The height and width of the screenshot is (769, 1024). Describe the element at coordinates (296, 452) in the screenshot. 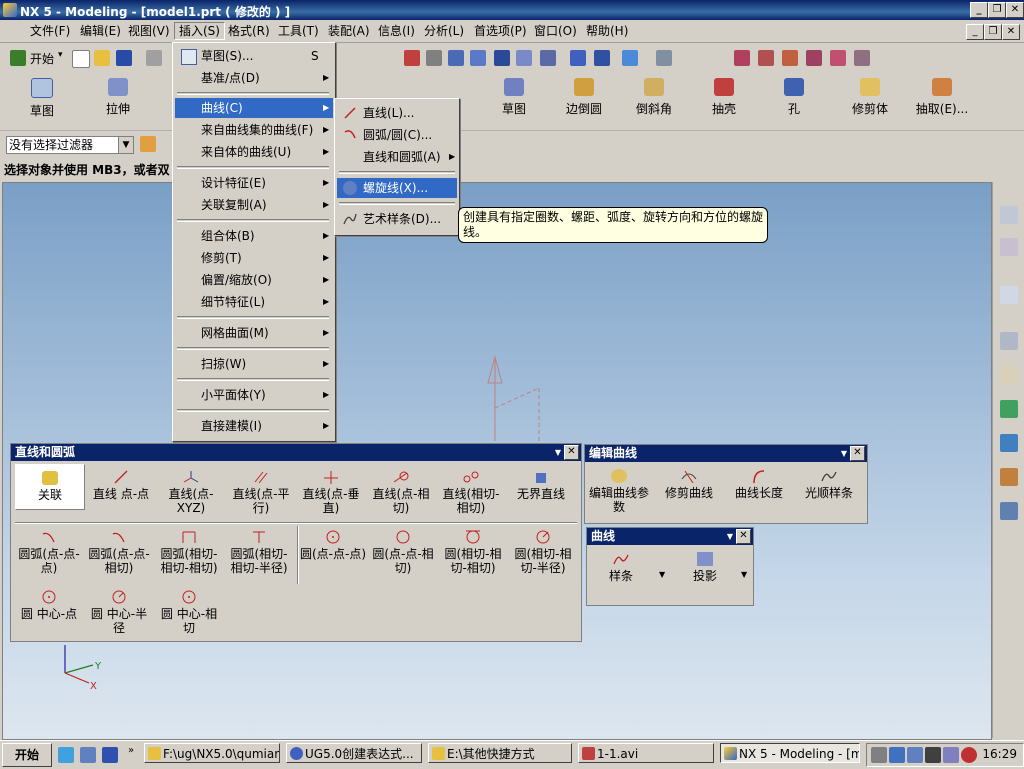

I see `lines-and-arcs-toolbar-header: 直线和圆弧 ▼ ✕` at that location.